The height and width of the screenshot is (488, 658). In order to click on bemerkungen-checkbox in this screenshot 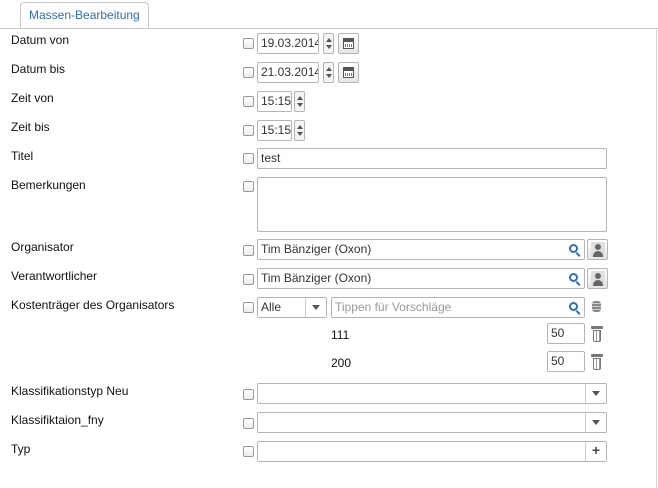, I will do `click(248, 186)`.